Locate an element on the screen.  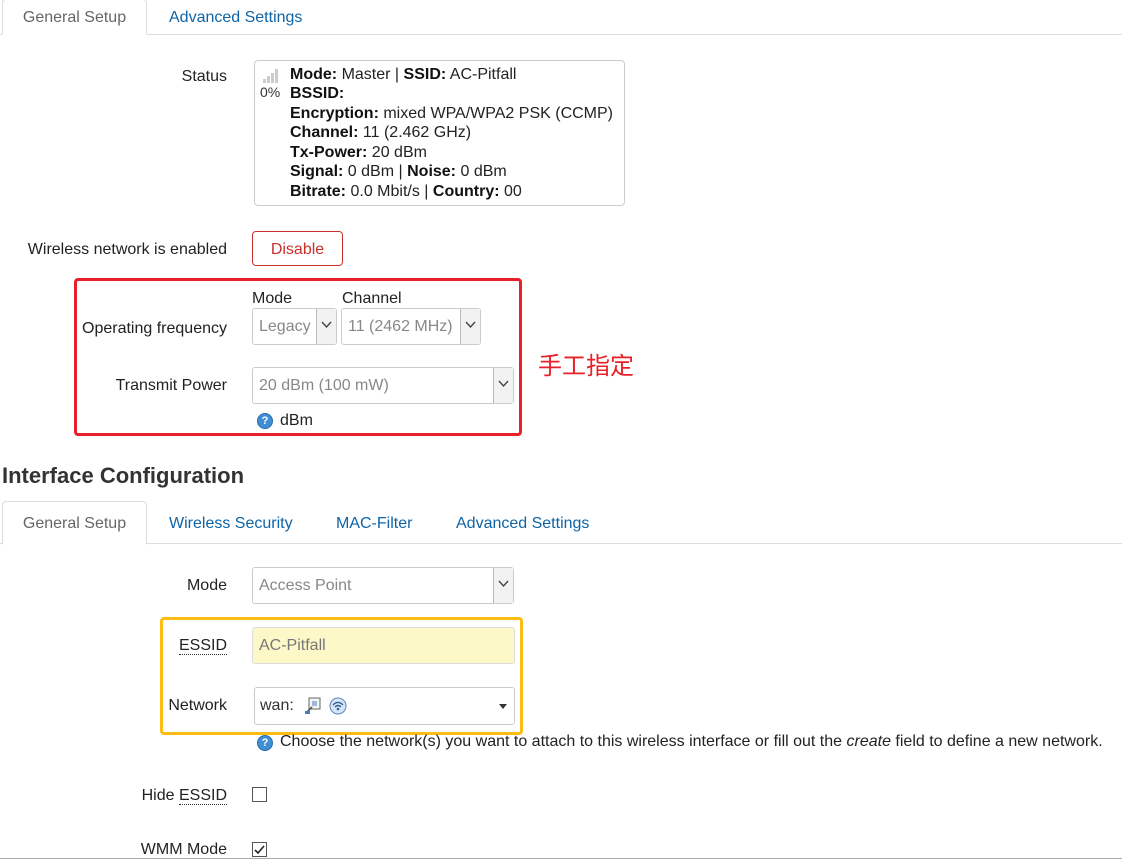
operating-frequency-label: Operating frequency is located at coordinates (154, 328).